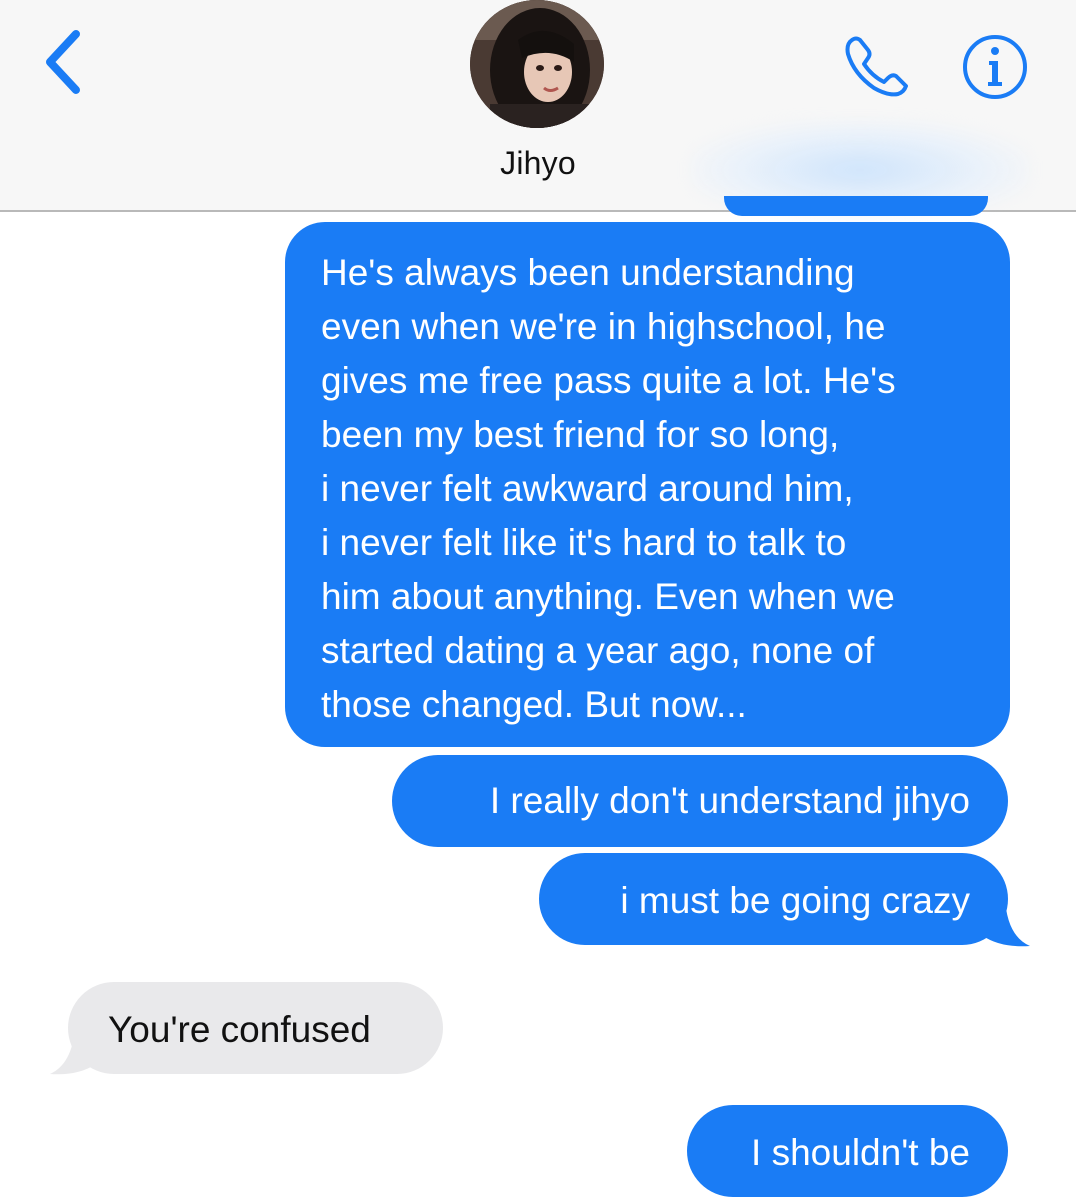 The image size is (1076, 1200). What do you see at coordinates (603, 326) in the screenshot?
I see `message-line: even when we're in highschool, he` at bounding box center [603, 326].